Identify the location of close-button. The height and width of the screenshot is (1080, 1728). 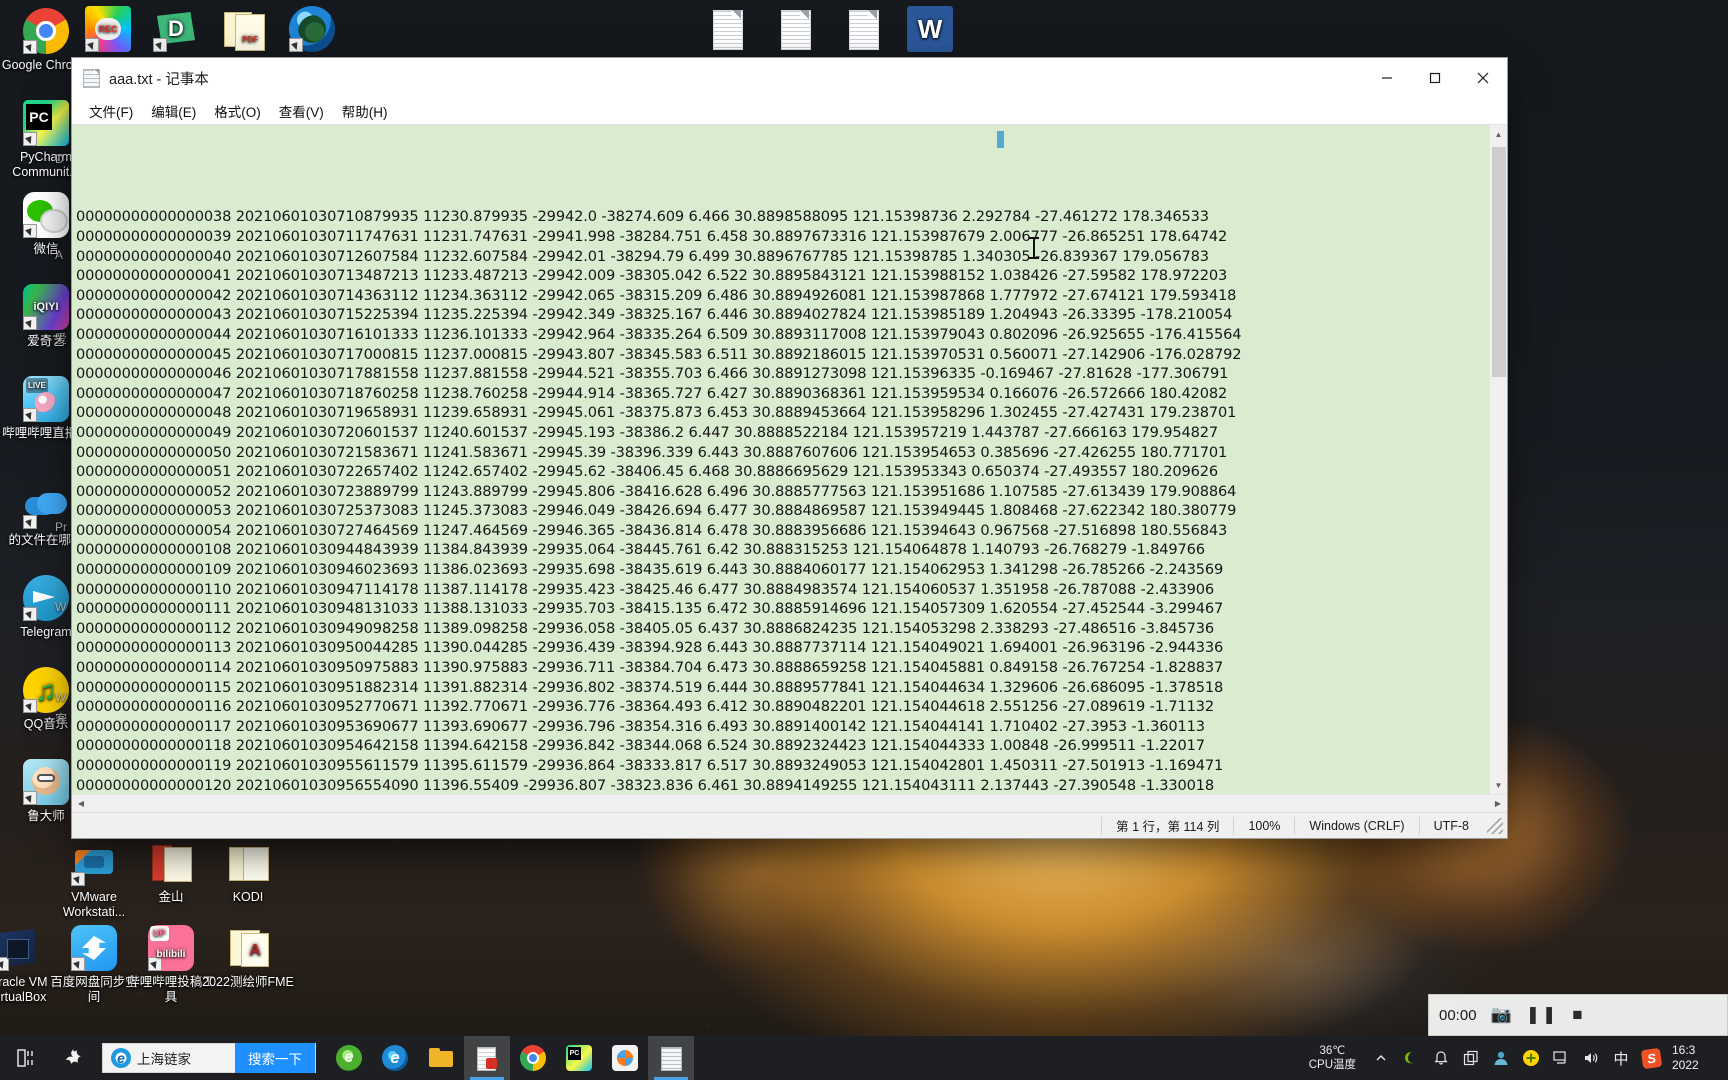
(1483, 78).